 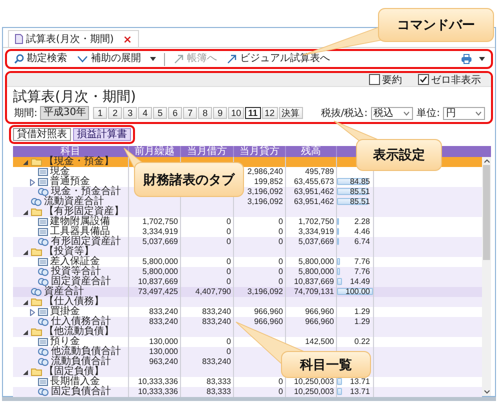 I want to click on ratio-cell: 2.28, so click(x=362, y=221).